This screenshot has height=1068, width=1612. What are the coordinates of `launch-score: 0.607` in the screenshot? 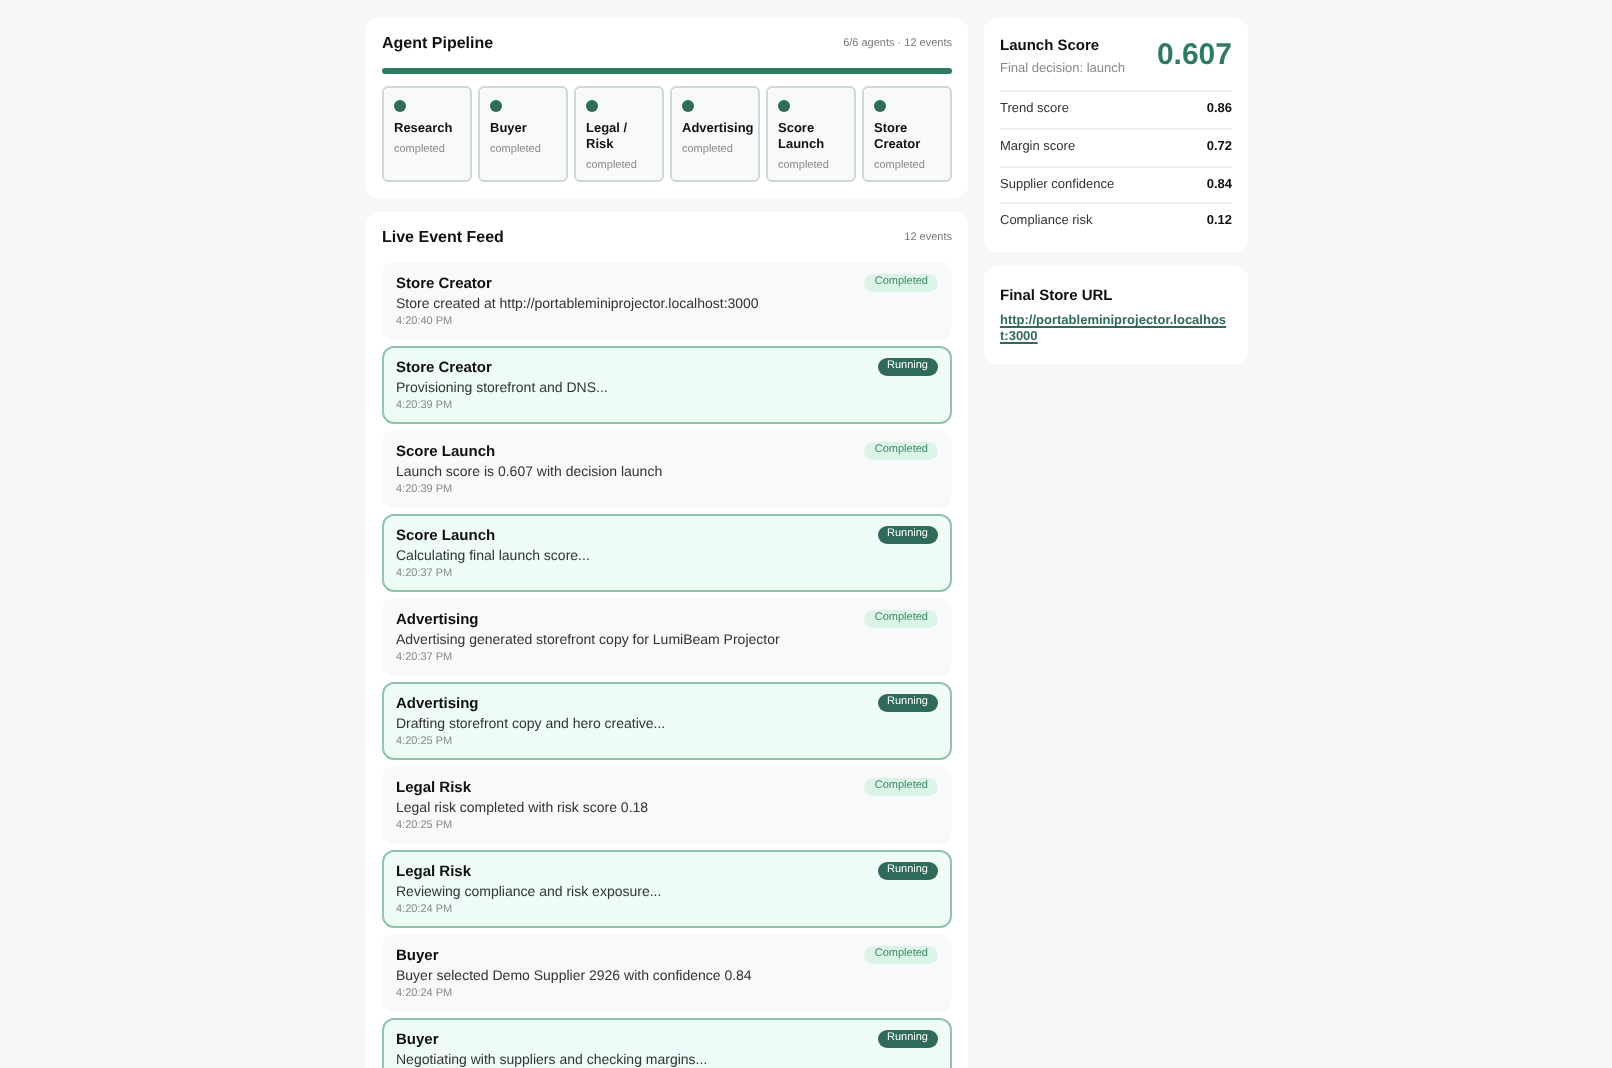 It's located at (1194, 56).